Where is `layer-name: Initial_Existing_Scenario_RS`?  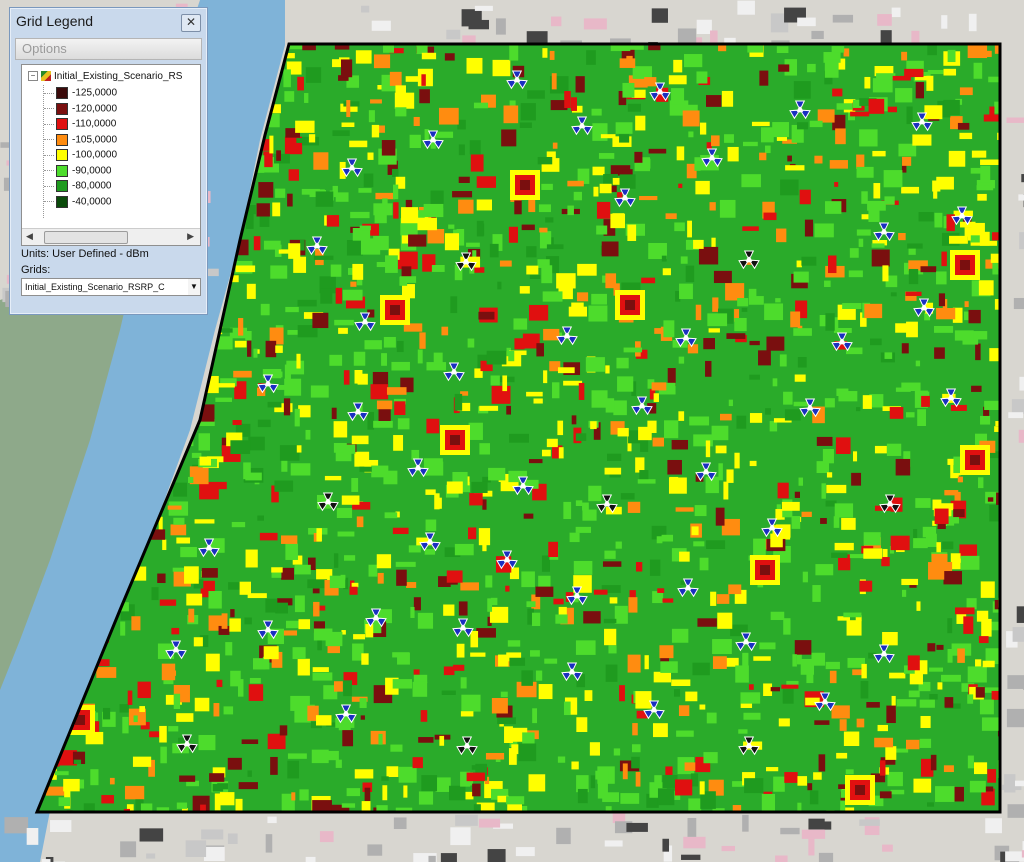 layer-name: Initial_Existing_Scenario_RS is located at coordinates (118, 76).